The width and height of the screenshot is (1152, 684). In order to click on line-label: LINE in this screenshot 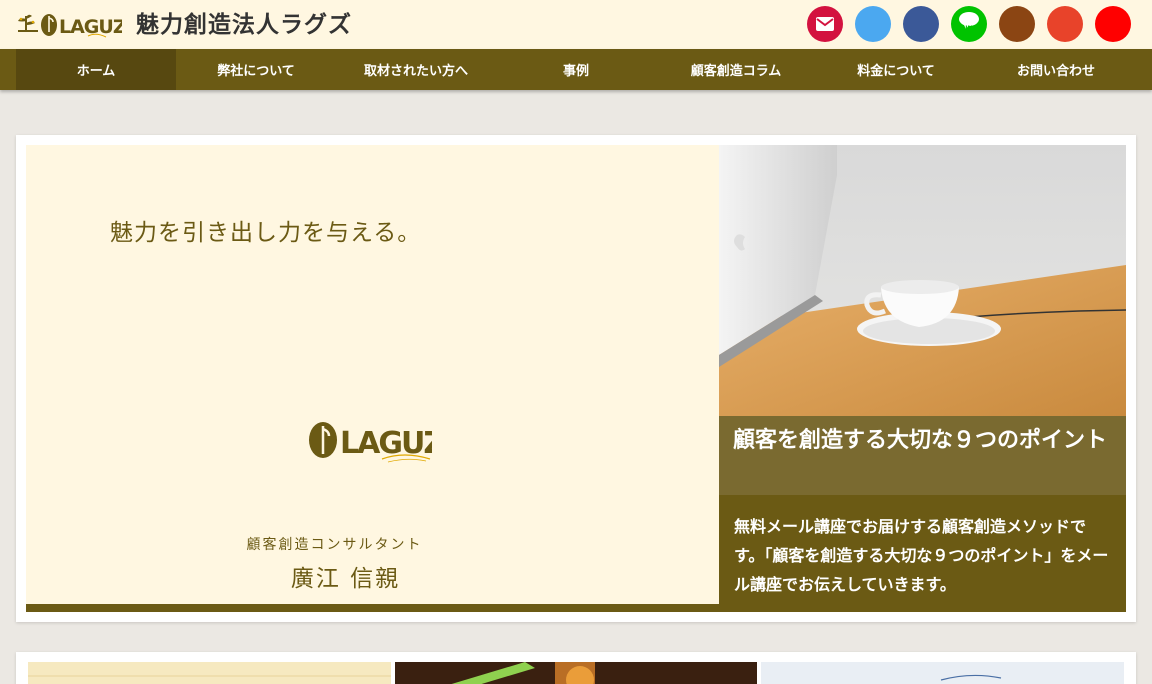, I will do `click(969, 28)`.